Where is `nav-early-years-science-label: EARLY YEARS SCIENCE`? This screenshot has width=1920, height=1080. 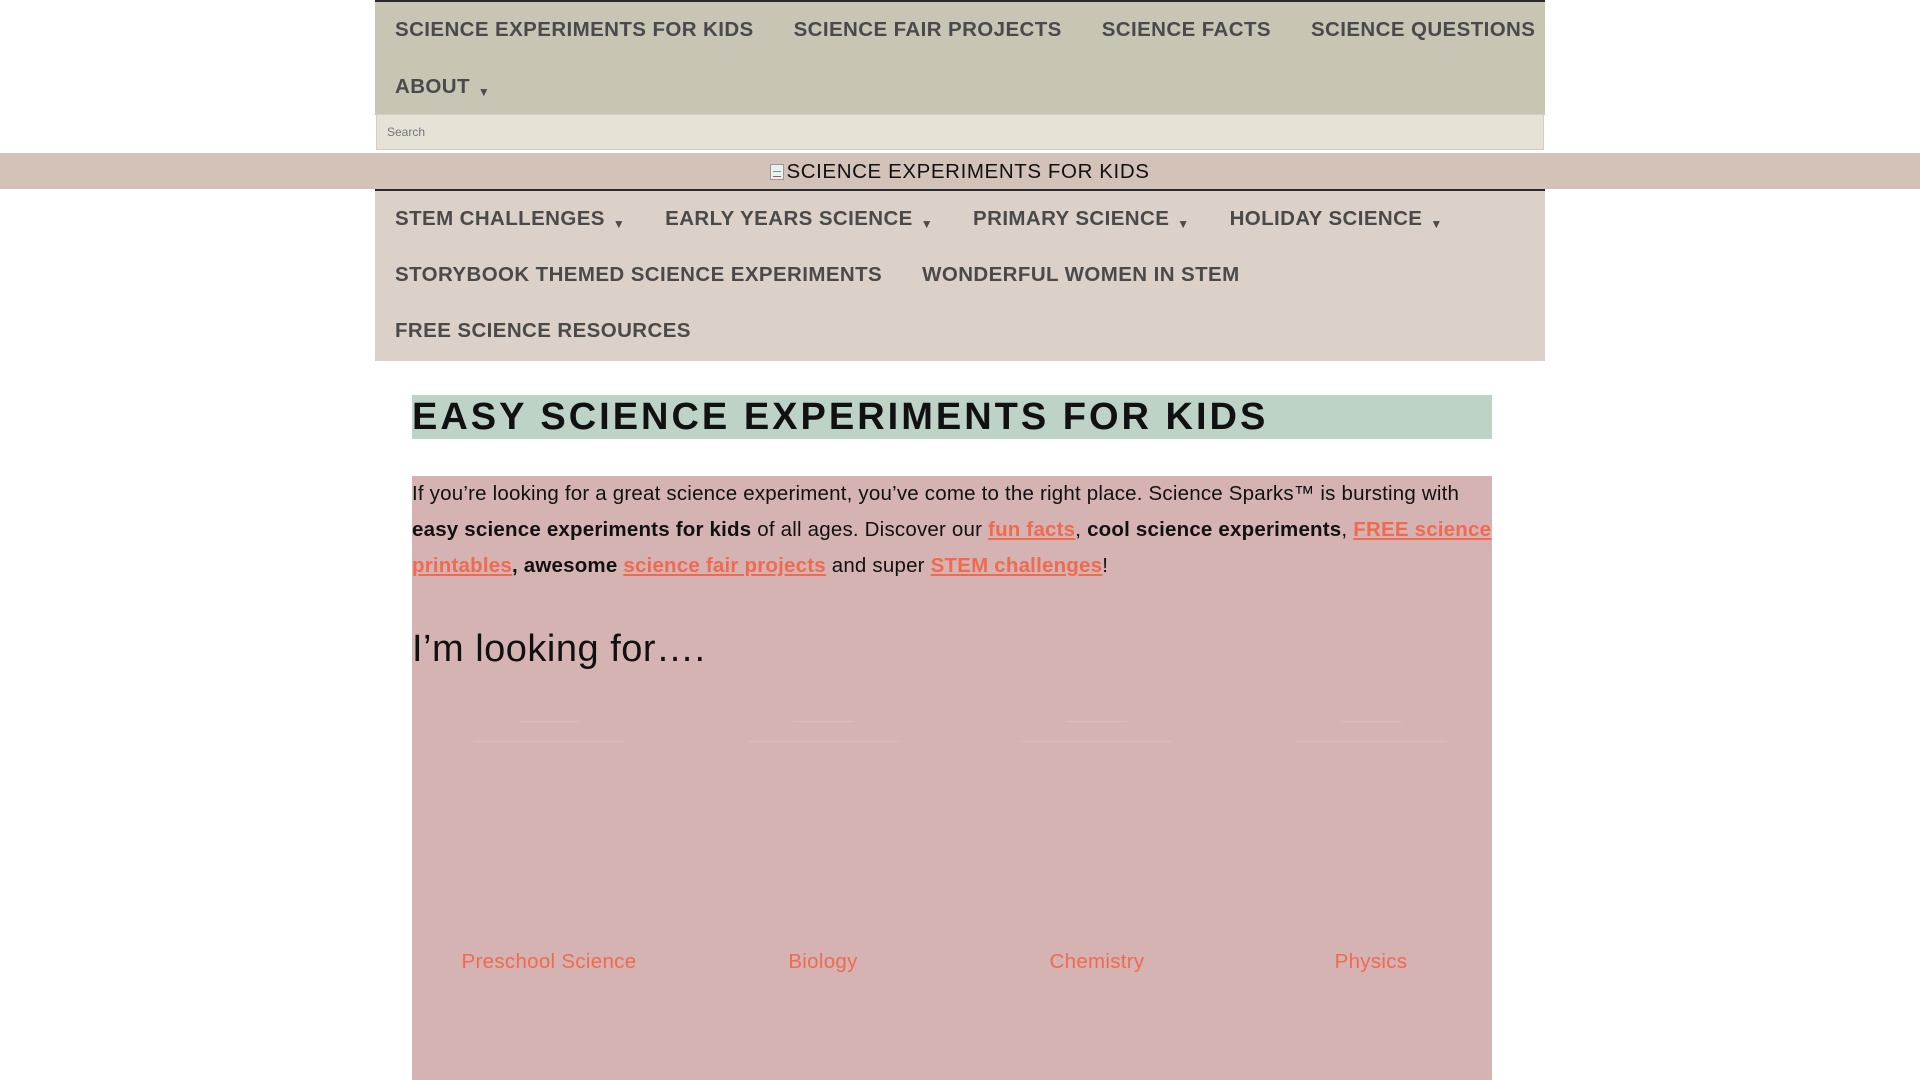 nav-early-years-science-label: EARLY YEARS SCIENCE is located at coordinates (789, 218).